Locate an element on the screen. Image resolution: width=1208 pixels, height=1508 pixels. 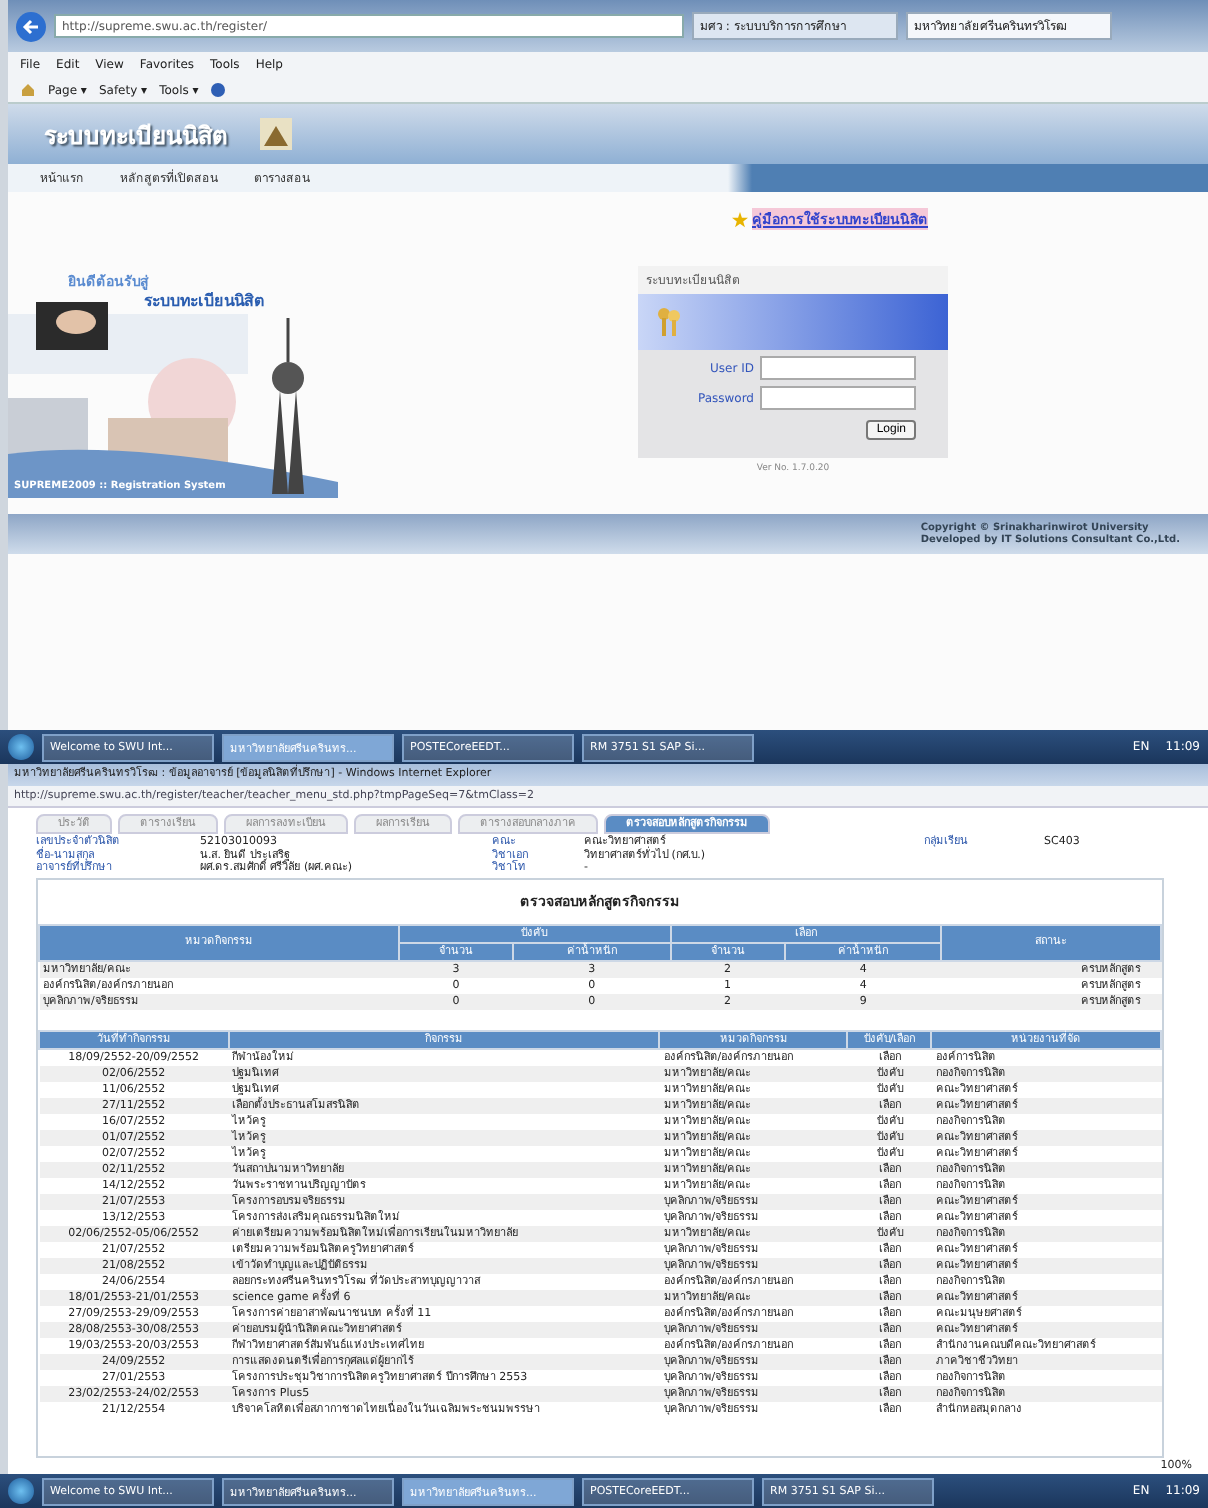
site-title: ระบบทะเบียนนิสิต is located at coordinates (136, 136).